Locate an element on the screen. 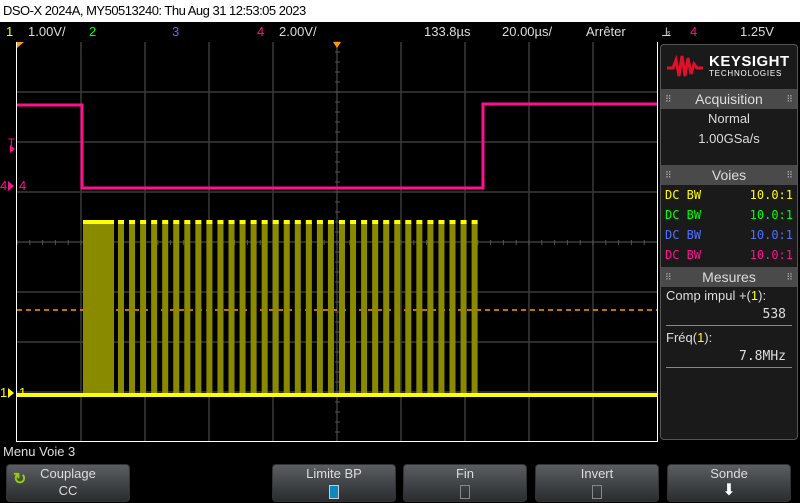 This screenshot has width=800, height=503. softkey-probe: Sonde ⬇ is located at coordinates (729, 483).